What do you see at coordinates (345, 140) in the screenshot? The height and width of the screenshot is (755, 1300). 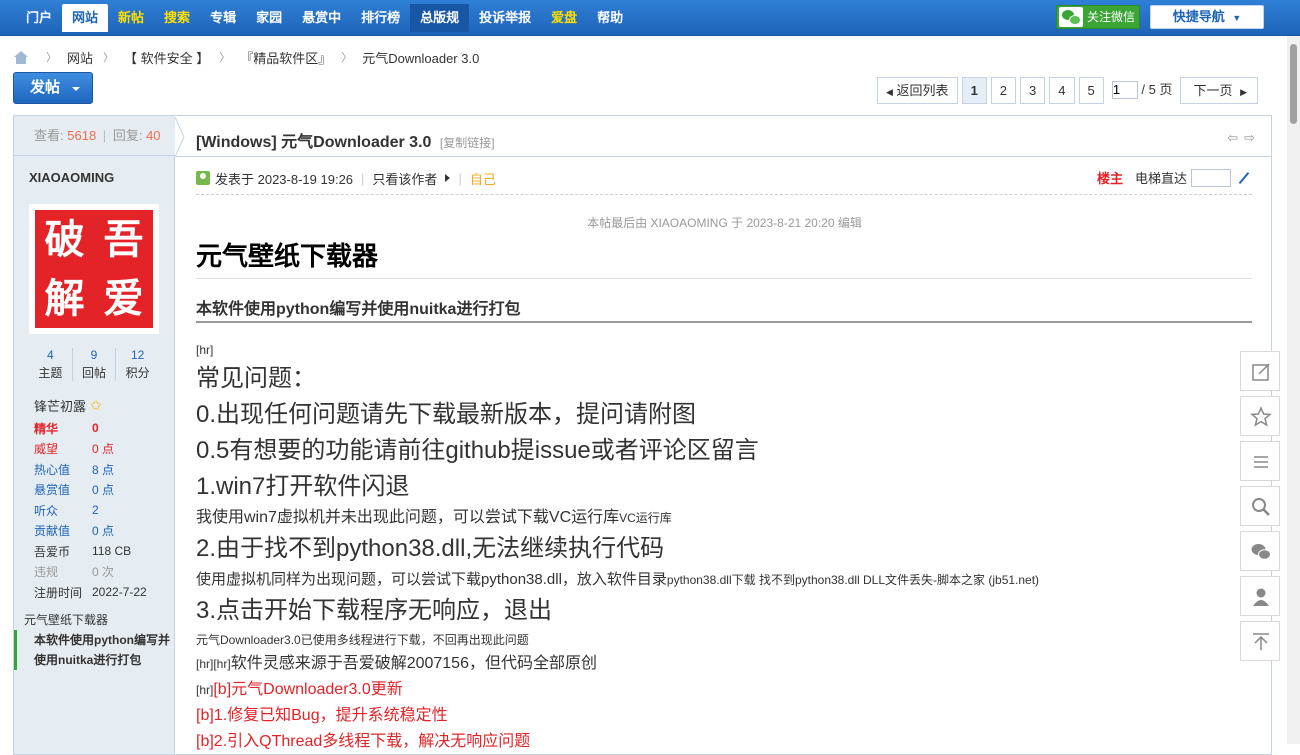 I see `thread-title: [Windows] 元气Downloader 3.0 [复制链接]` at bounding box center [345, 140].